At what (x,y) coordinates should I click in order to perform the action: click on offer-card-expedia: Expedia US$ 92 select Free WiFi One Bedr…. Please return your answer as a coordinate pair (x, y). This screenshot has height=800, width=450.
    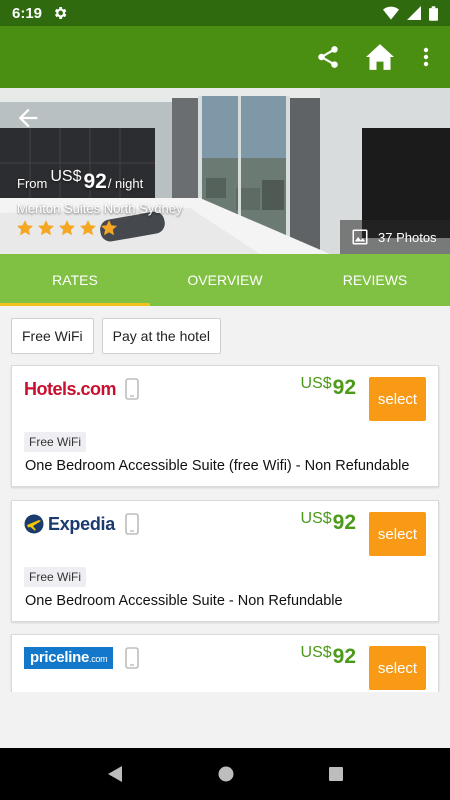
    Looking at the image, I should click on (225, 561).